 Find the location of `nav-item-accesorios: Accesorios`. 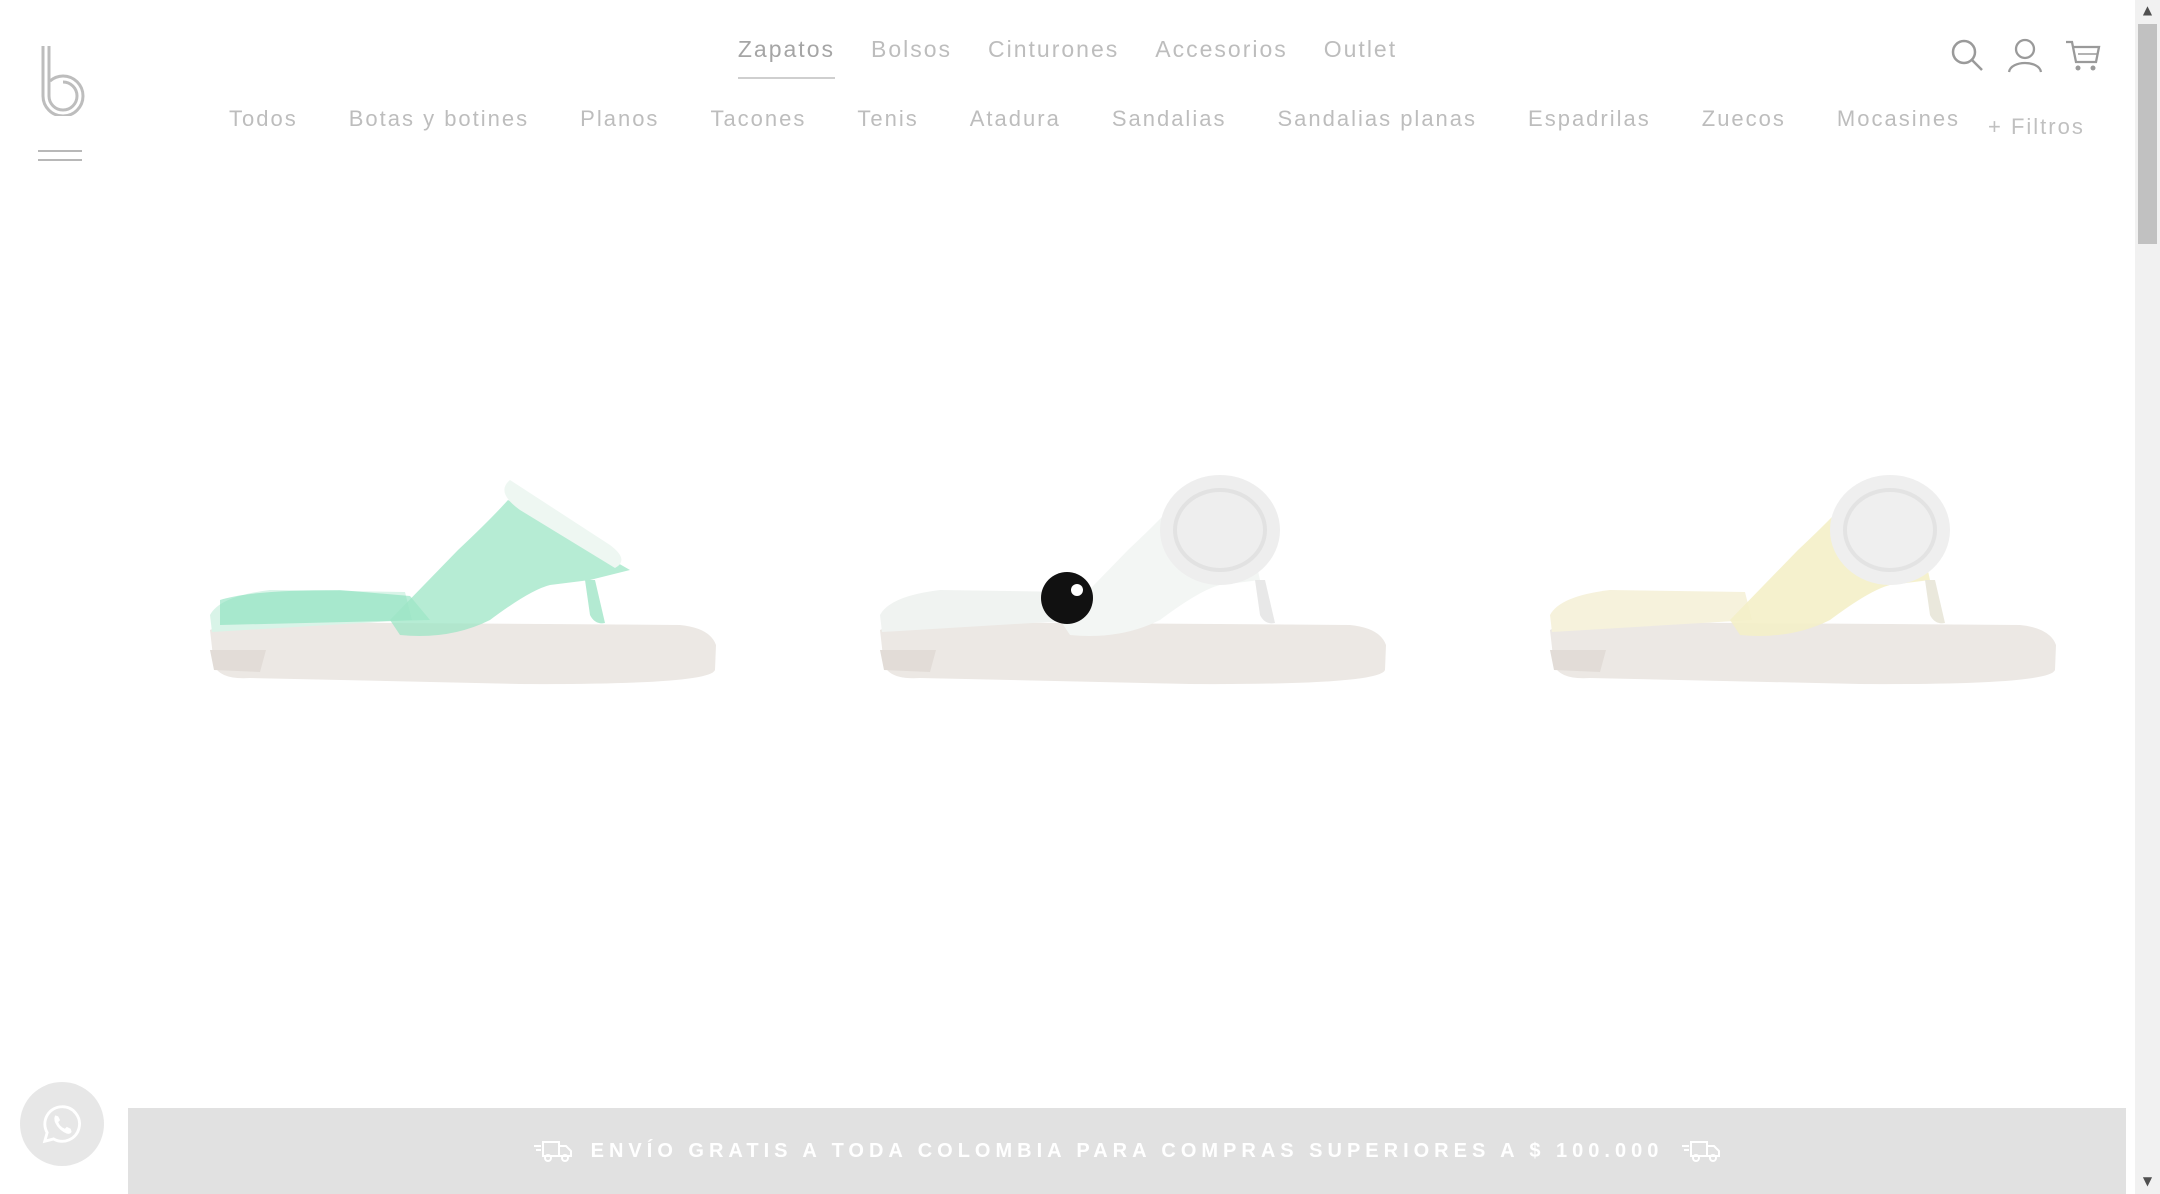

nav-item-accesorios: Accesorios is located at coordinates (1221, 57).